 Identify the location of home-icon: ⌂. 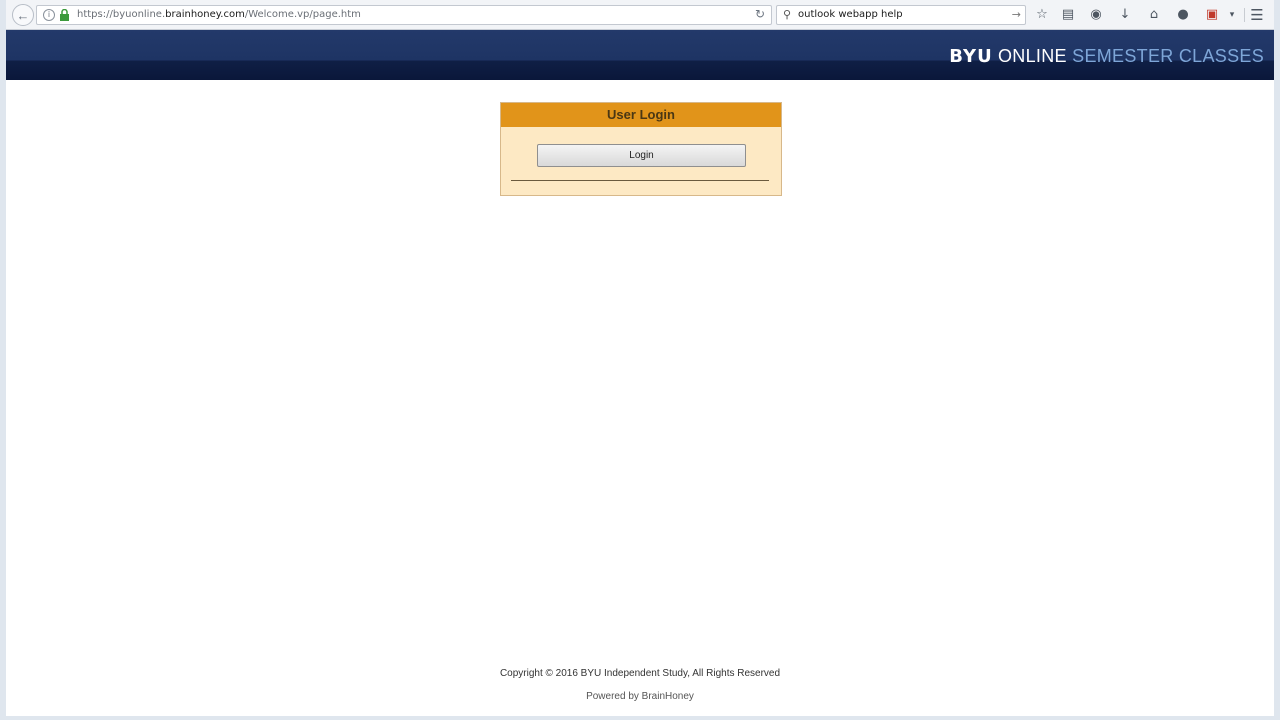
(1154, 15).